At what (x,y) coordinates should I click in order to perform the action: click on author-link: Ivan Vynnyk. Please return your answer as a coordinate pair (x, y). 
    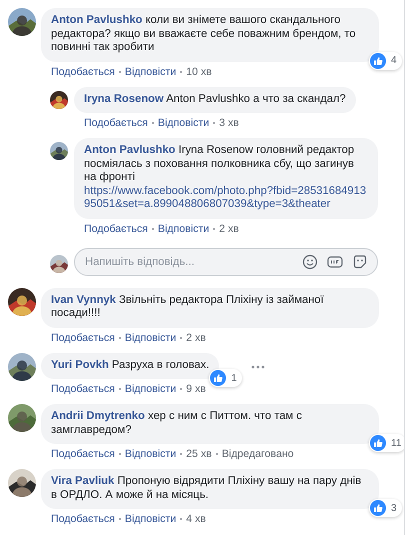
    Looking at the image, I should click on (83, 300).